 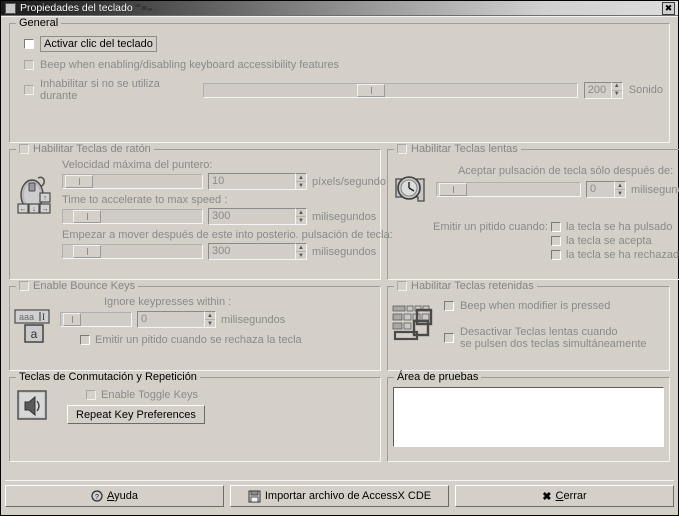 What do you see at coordinates (10, 8) in the screenshot?
I see `window-menu-icon` at bounding box center [10, 8].